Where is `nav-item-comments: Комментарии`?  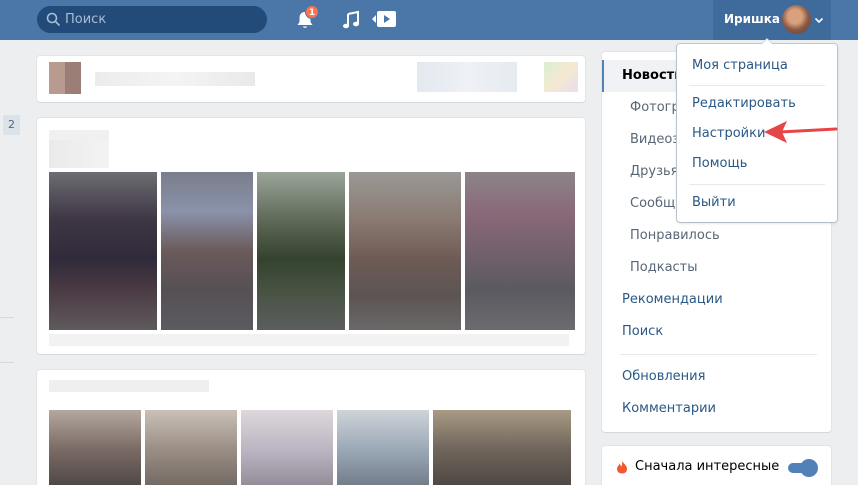 nav-item-comments: Комментарии is located at coordinates (669, 408).